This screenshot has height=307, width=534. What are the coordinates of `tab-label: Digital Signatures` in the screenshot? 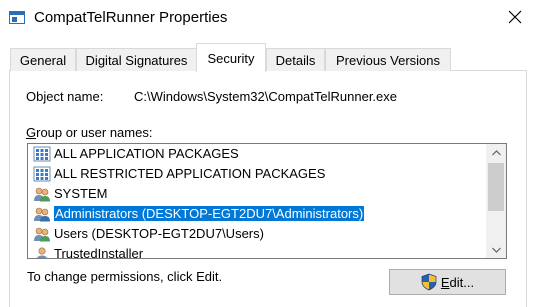 It's located at (136, 60).